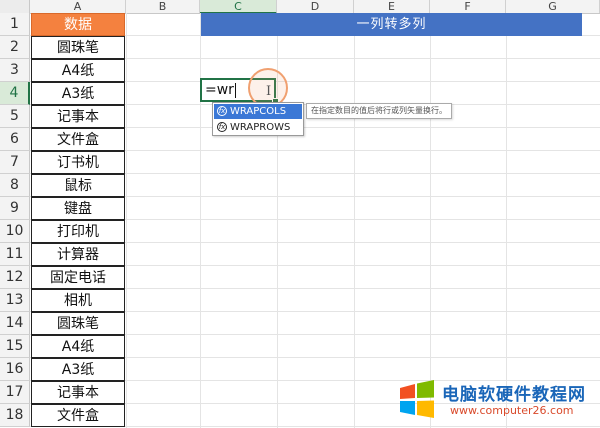  I want to click on row-header-10: 10, so click(15, 231).